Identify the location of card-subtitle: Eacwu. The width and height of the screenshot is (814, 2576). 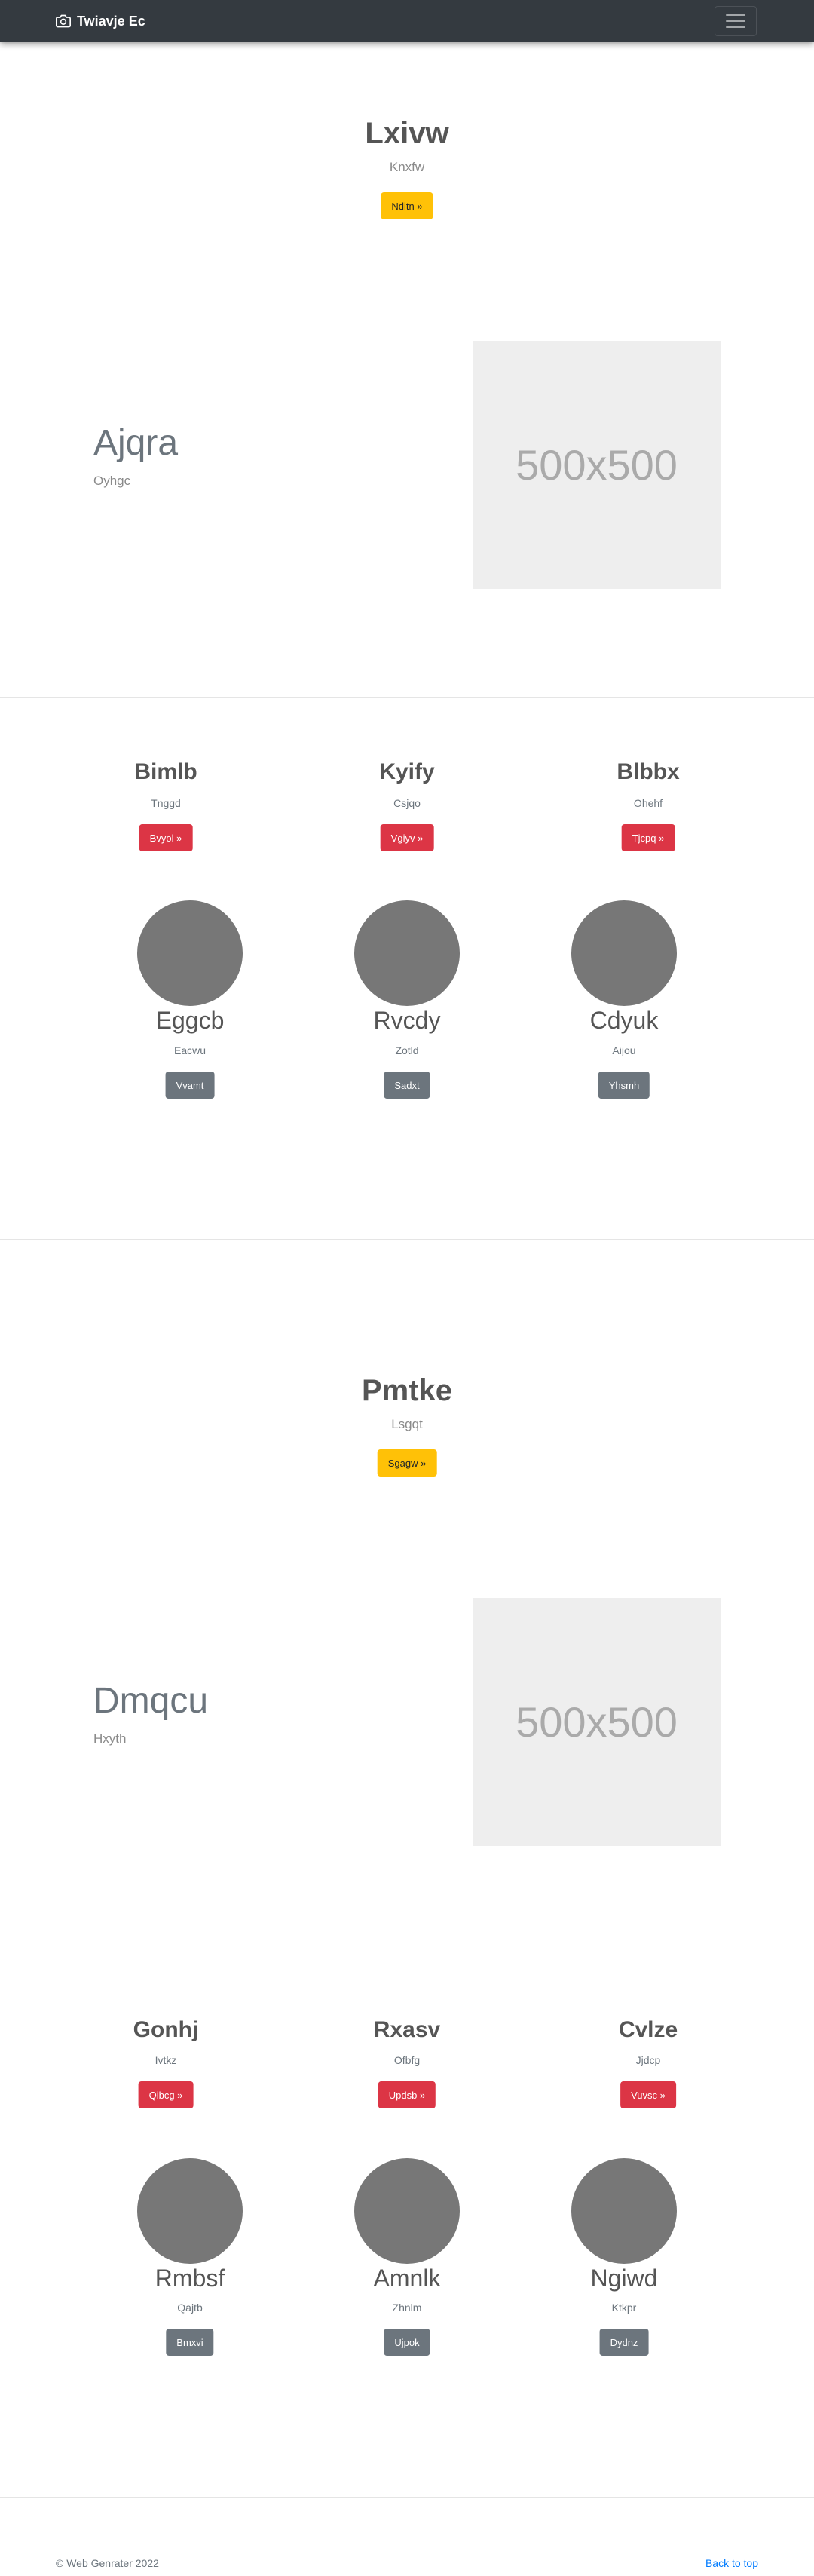
(190, 1050).